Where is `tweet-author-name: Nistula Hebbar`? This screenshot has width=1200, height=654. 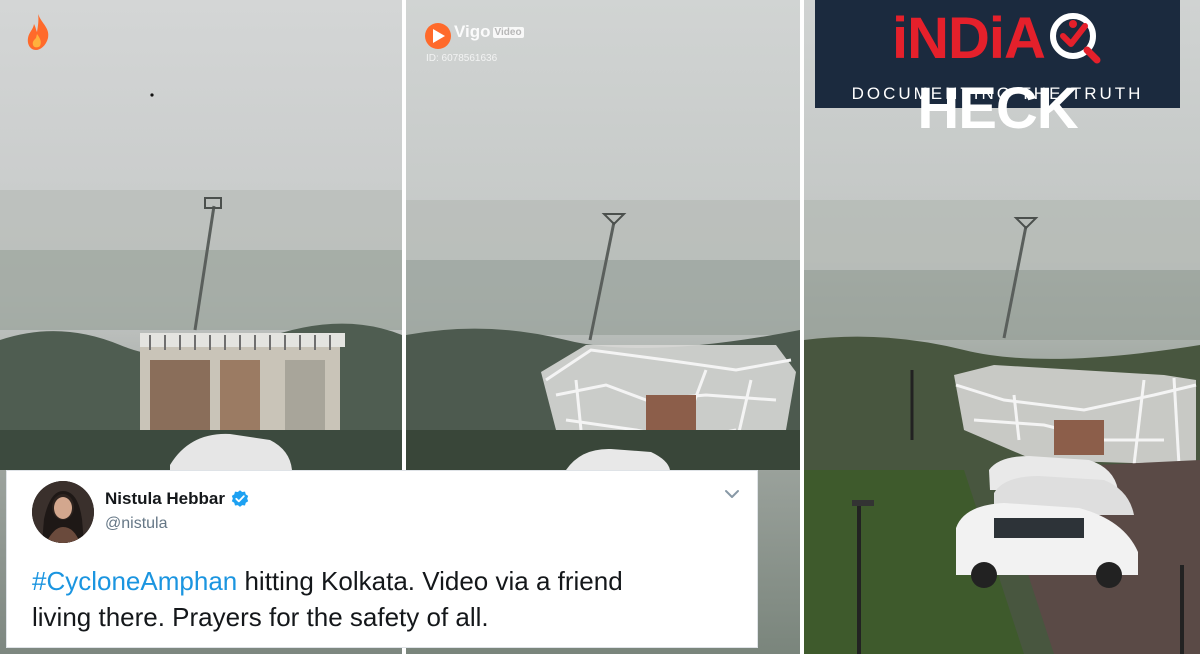 tweet-author-name: Nistula Hebbar is located at coordinates (177, 499).